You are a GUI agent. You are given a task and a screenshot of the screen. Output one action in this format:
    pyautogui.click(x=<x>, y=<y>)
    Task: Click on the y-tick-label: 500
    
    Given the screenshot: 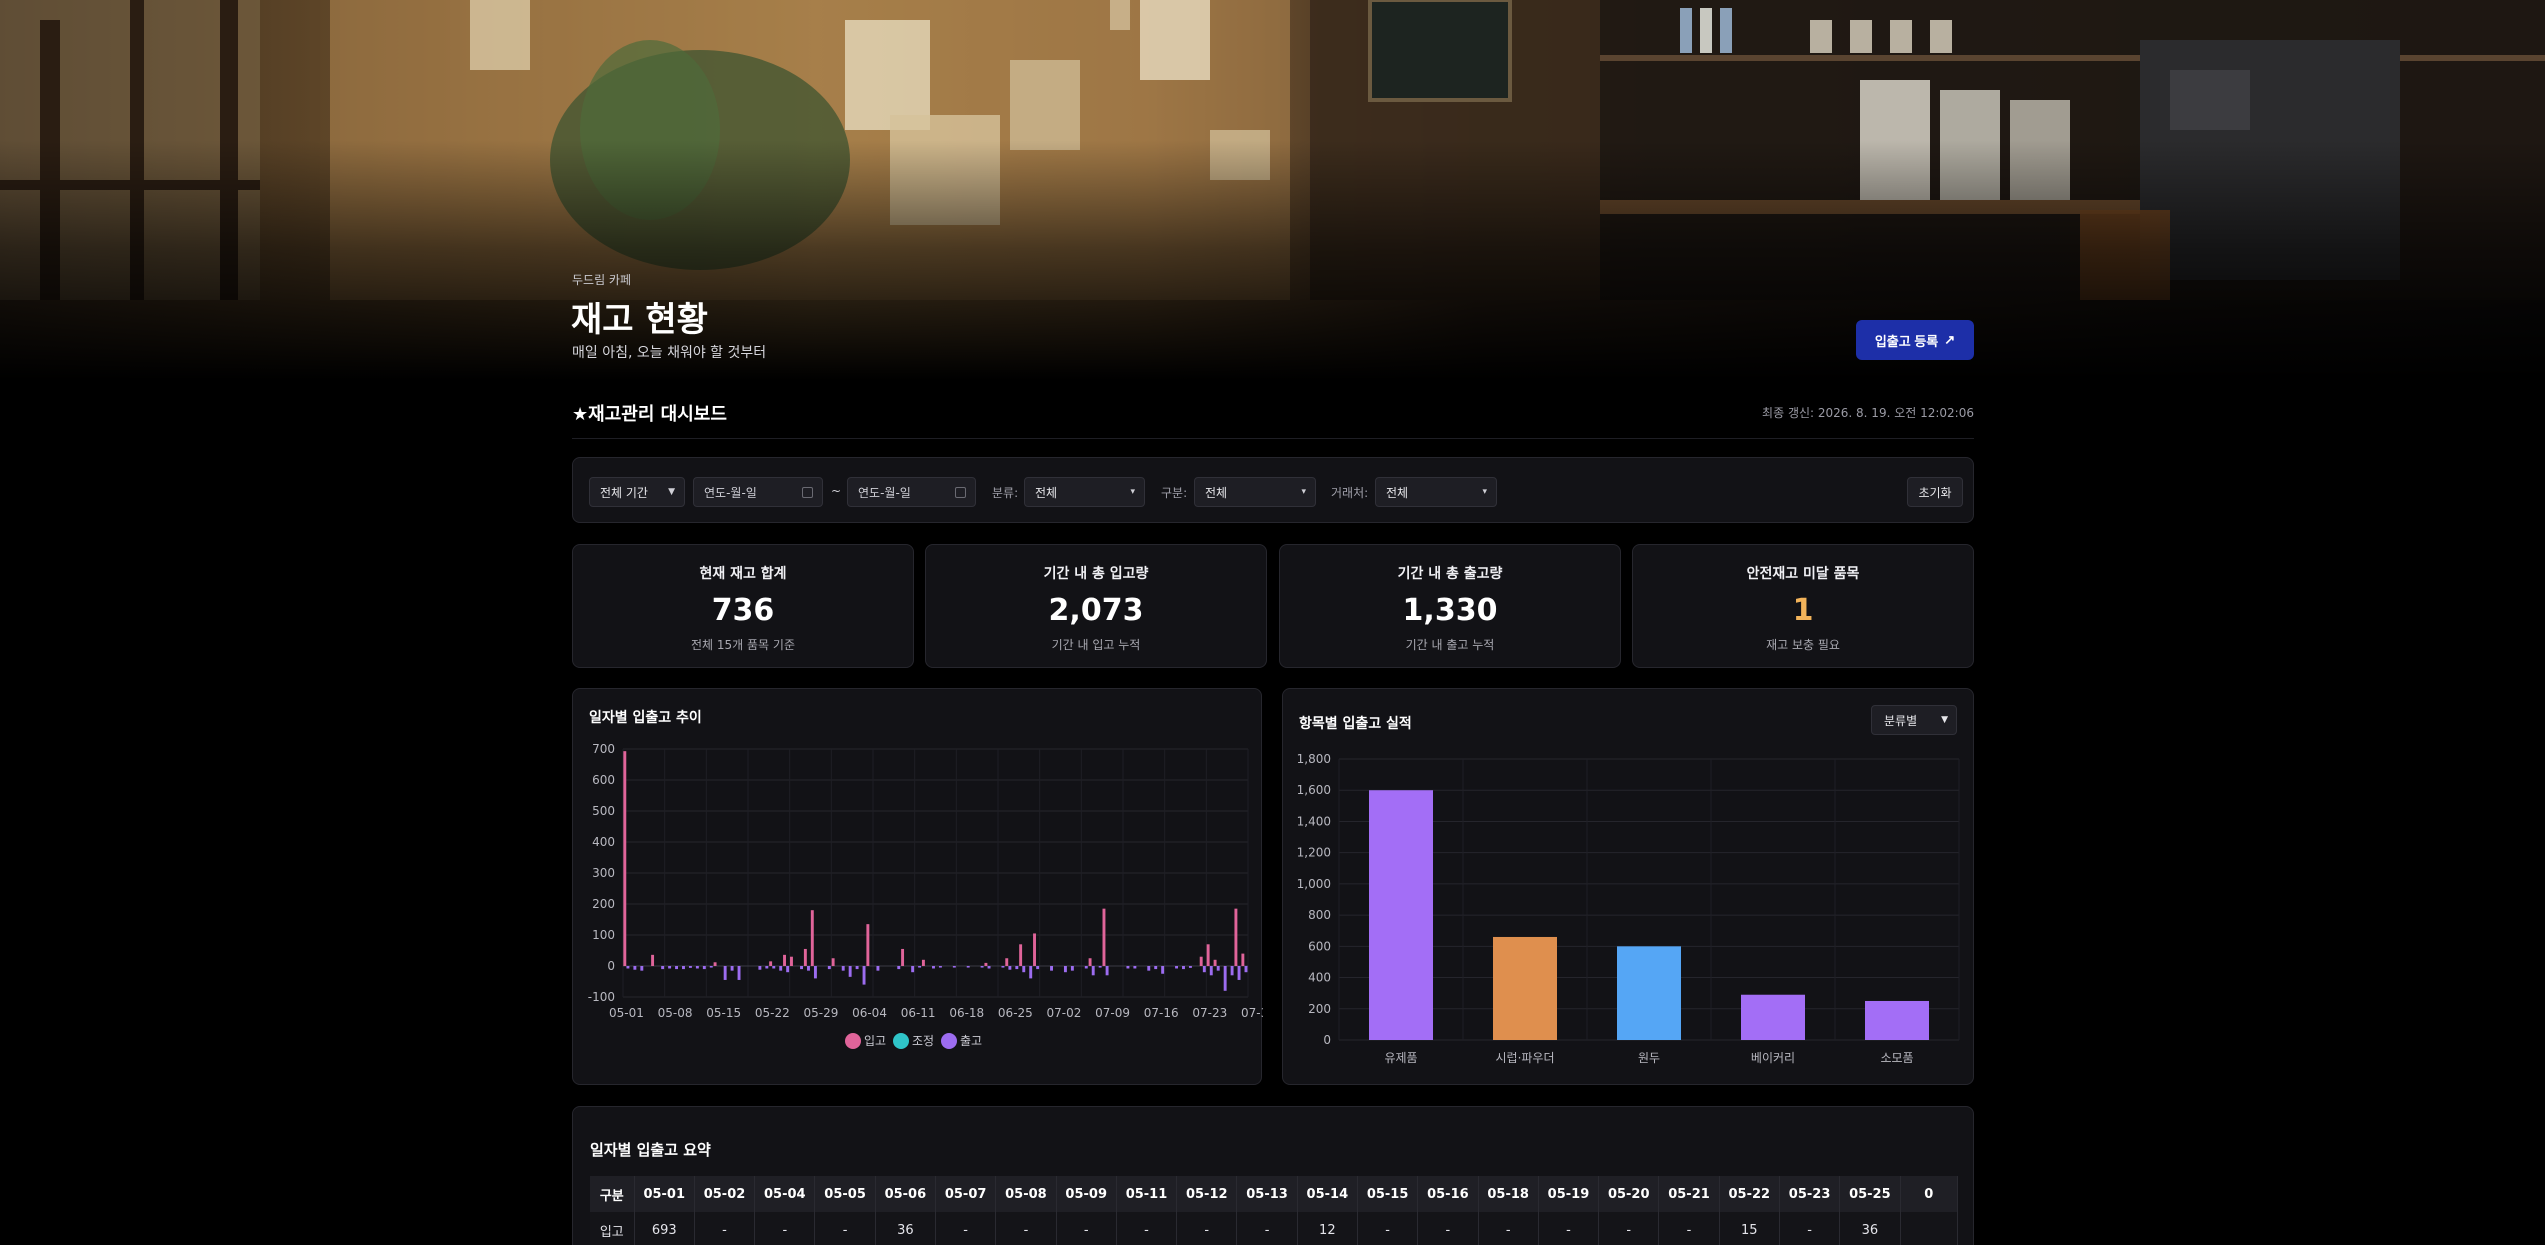 What is the action you would take?
    pyautogui.click(x=603, y=811)
    